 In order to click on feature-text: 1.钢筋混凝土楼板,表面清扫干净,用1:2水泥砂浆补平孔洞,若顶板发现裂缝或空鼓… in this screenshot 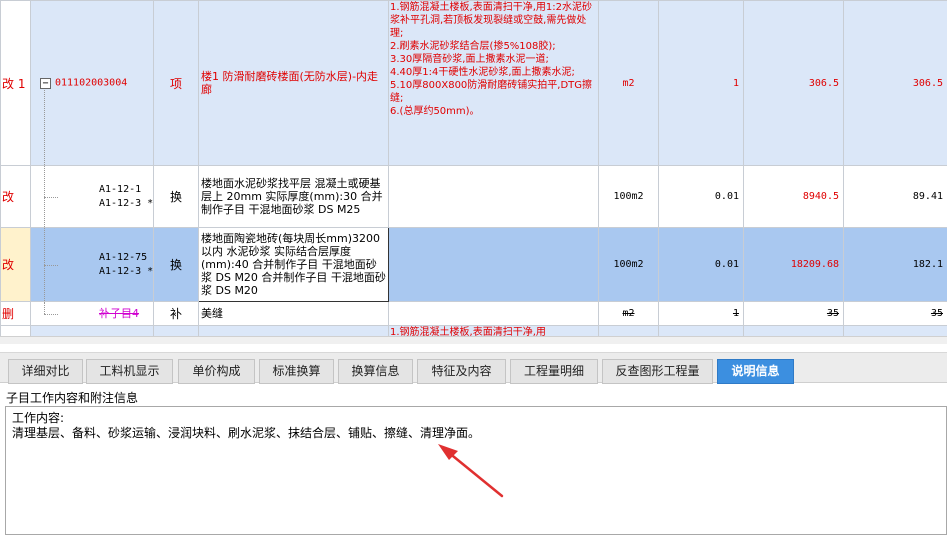, I will do `click(491, 59)`.